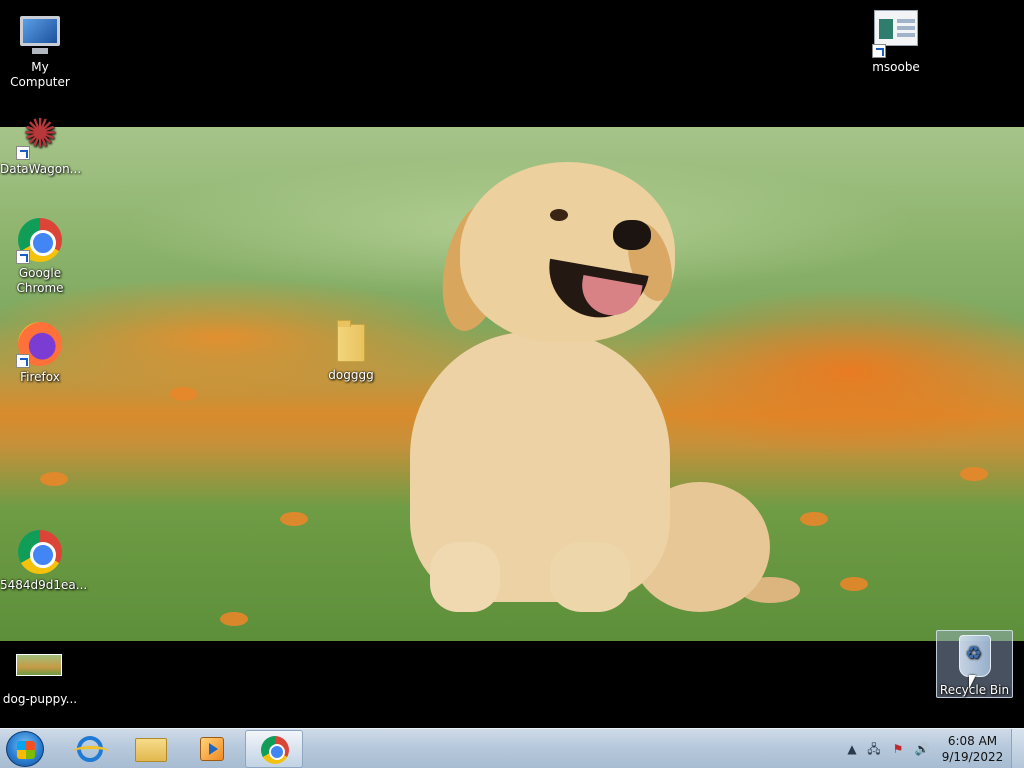  I want to click on taskbar-button-media-player, so click(211, 749).